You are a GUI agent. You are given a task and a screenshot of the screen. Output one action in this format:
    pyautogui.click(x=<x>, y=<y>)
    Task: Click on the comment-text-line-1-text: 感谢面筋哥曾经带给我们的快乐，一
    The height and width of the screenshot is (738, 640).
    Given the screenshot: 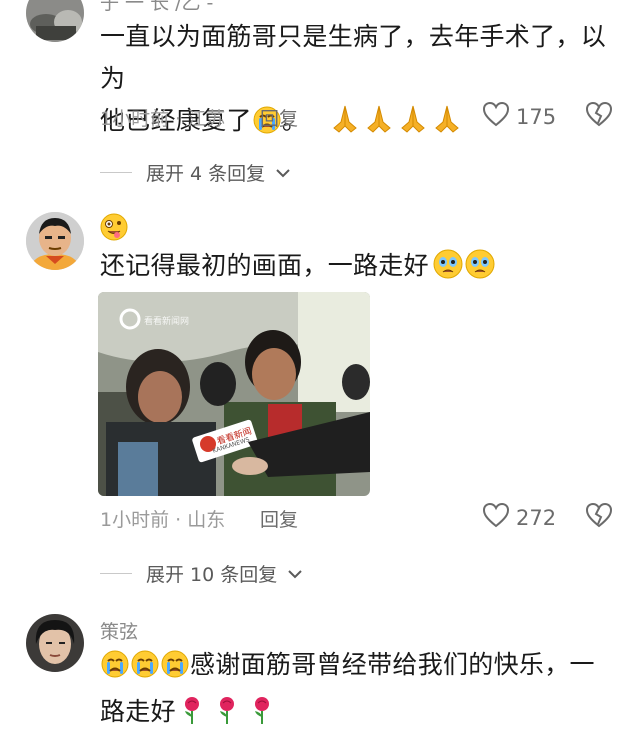 What is the action you would take?
    pyautogui.click(x=392, y=664)
    